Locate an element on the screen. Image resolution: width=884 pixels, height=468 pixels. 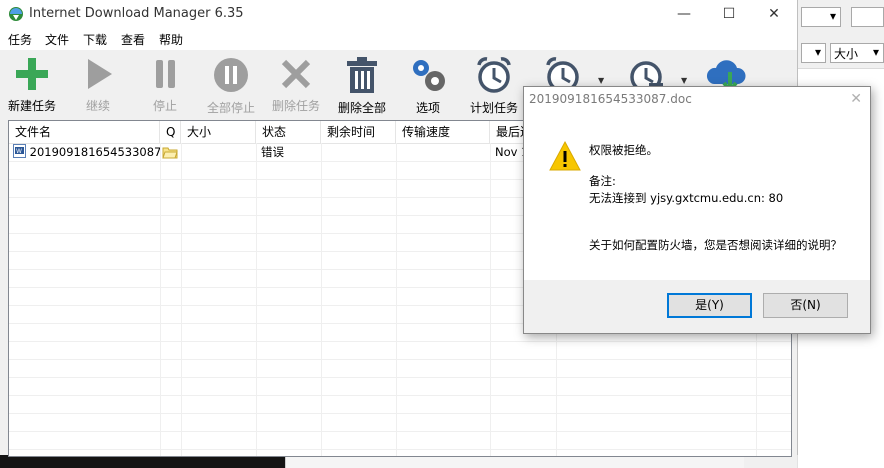
scheduler-label: 计划任务 is located at coordinates (493, 108).